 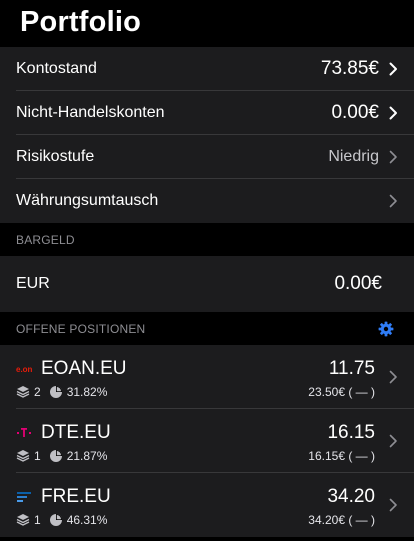 I want to click on position-row-fre: FRE.EU 1 46.31% 34.20 34.20€ ( — ), so click(x=207, y=505).